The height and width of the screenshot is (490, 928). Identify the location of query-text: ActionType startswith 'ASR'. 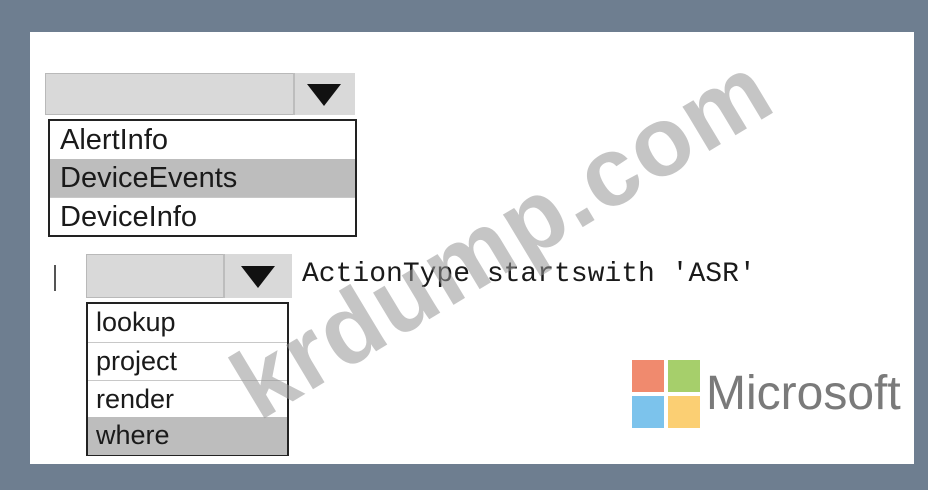
(529, 274).